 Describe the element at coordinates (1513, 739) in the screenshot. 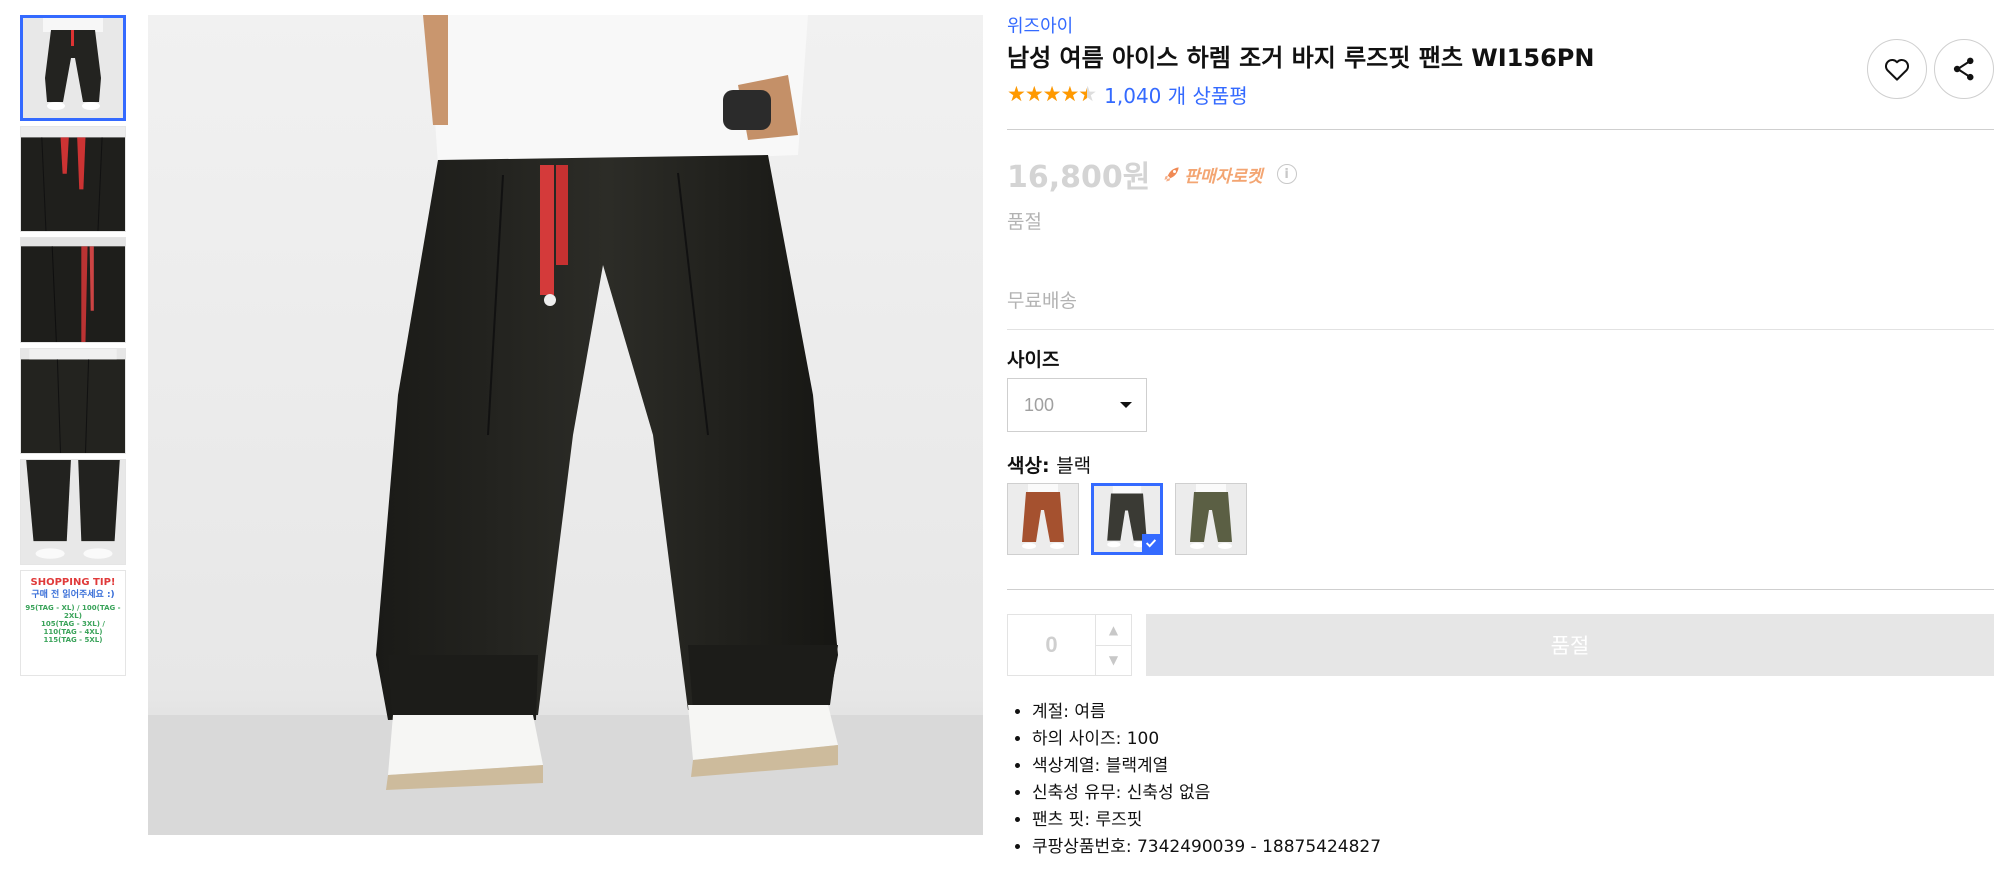

I see `attribute-item: 하의 사이즈: 100` at that location.